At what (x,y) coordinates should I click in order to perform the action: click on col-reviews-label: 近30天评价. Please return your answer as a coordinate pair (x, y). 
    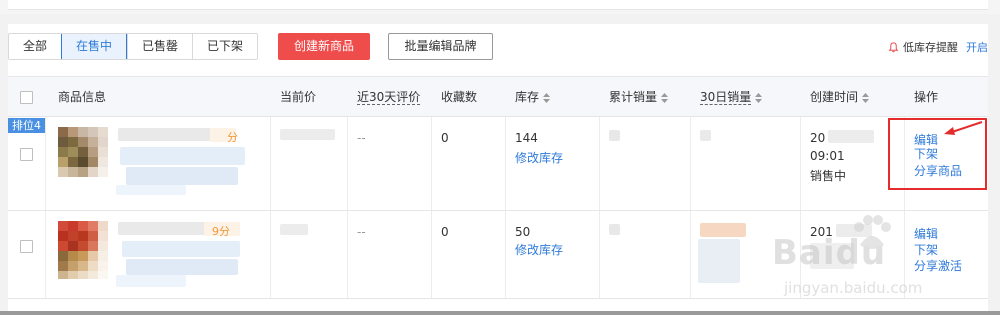
    Looking at the image, I should click on (389, 97).